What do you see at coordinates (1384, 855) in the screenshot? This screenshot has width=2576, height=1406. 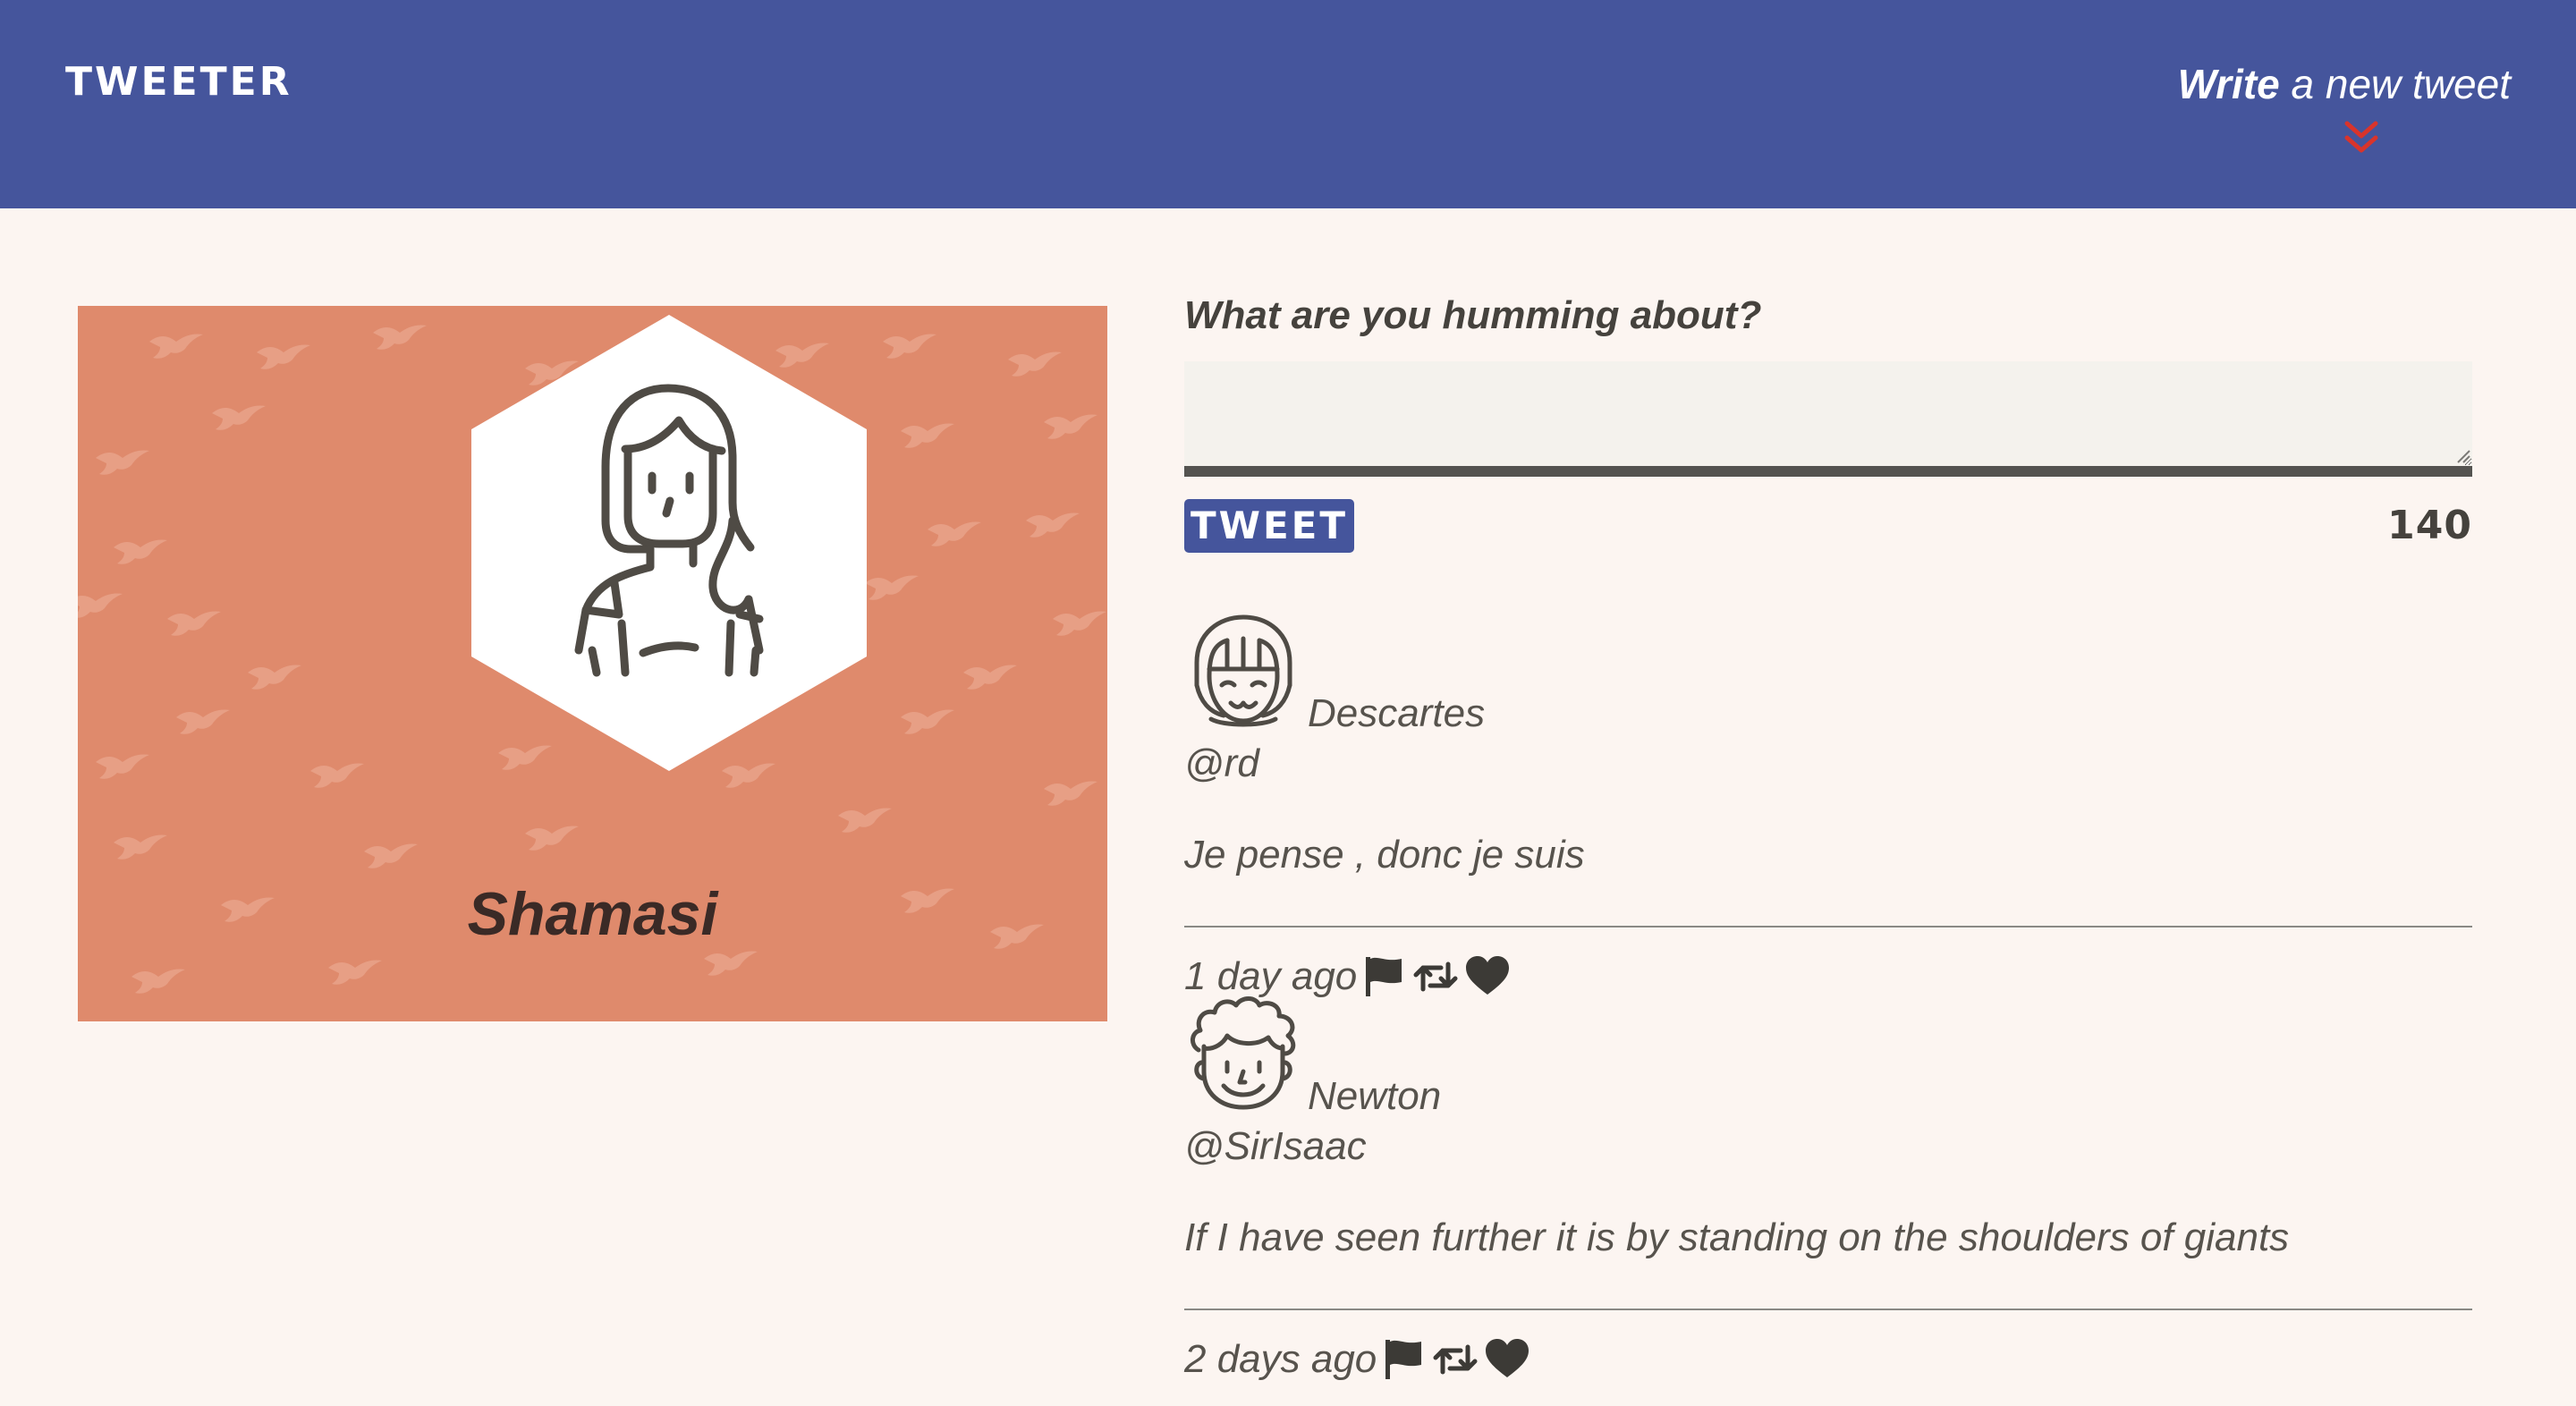 I see `tweet-text: Je pense , donc je suis` at bounding box center [1384, 855].